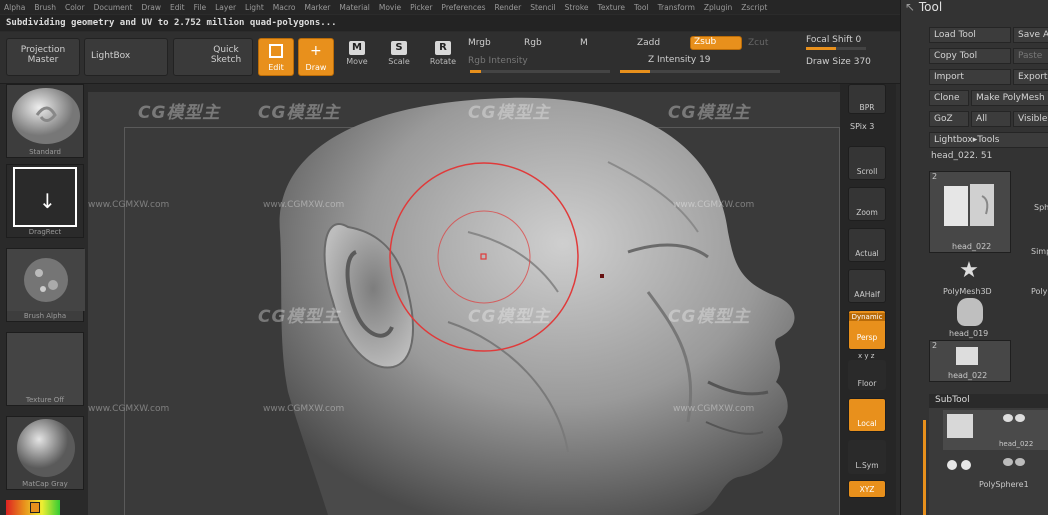 The width and height of the screenshot is (1048, 515). What do you see at coordinates (867, 330) in the screenshot?
I see `persp-button: Dynamic Persp` at bounding box center [867, 330].